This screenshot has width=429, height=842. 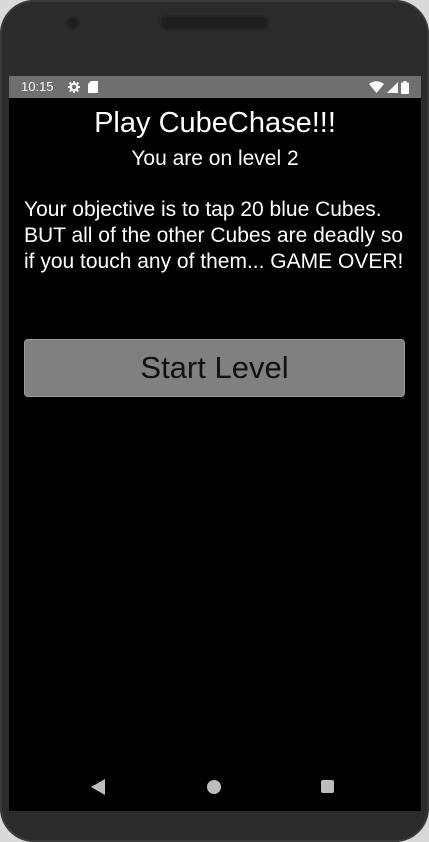 I want to click on status-time: 10:15, so click(x=37, y=86).